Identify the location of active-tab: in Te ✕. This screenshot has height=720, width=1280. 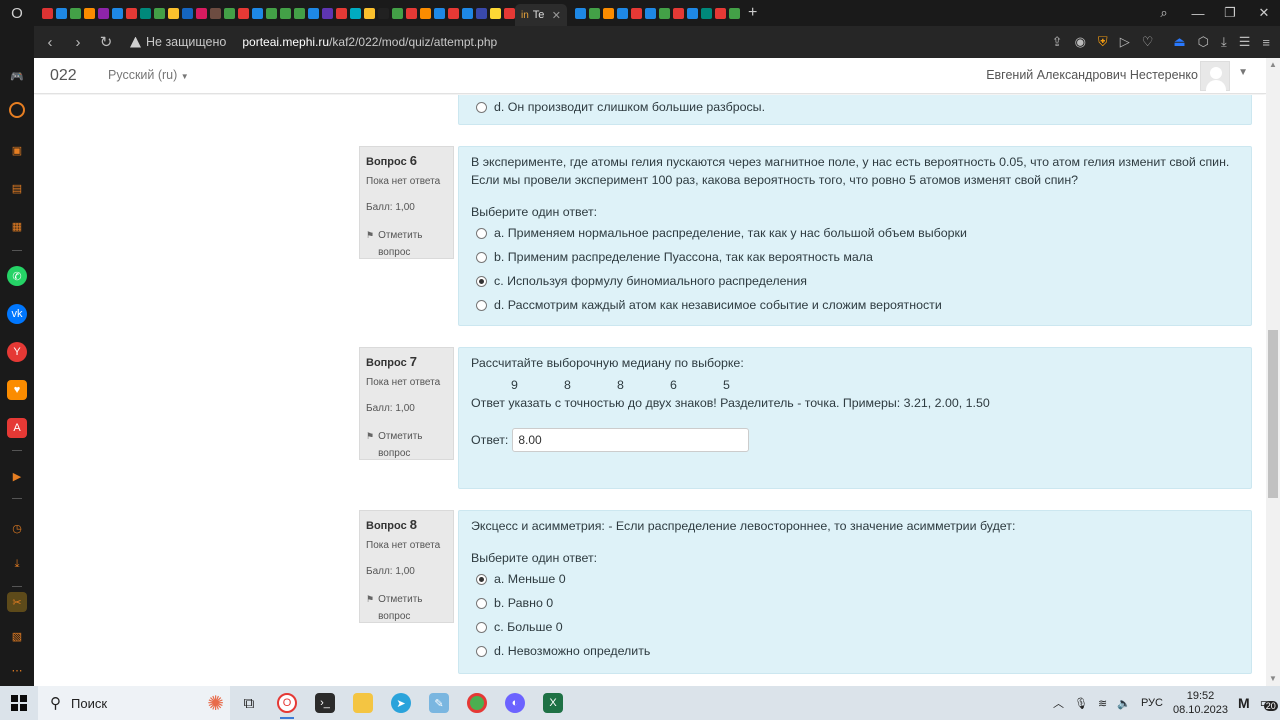
(541, 15).